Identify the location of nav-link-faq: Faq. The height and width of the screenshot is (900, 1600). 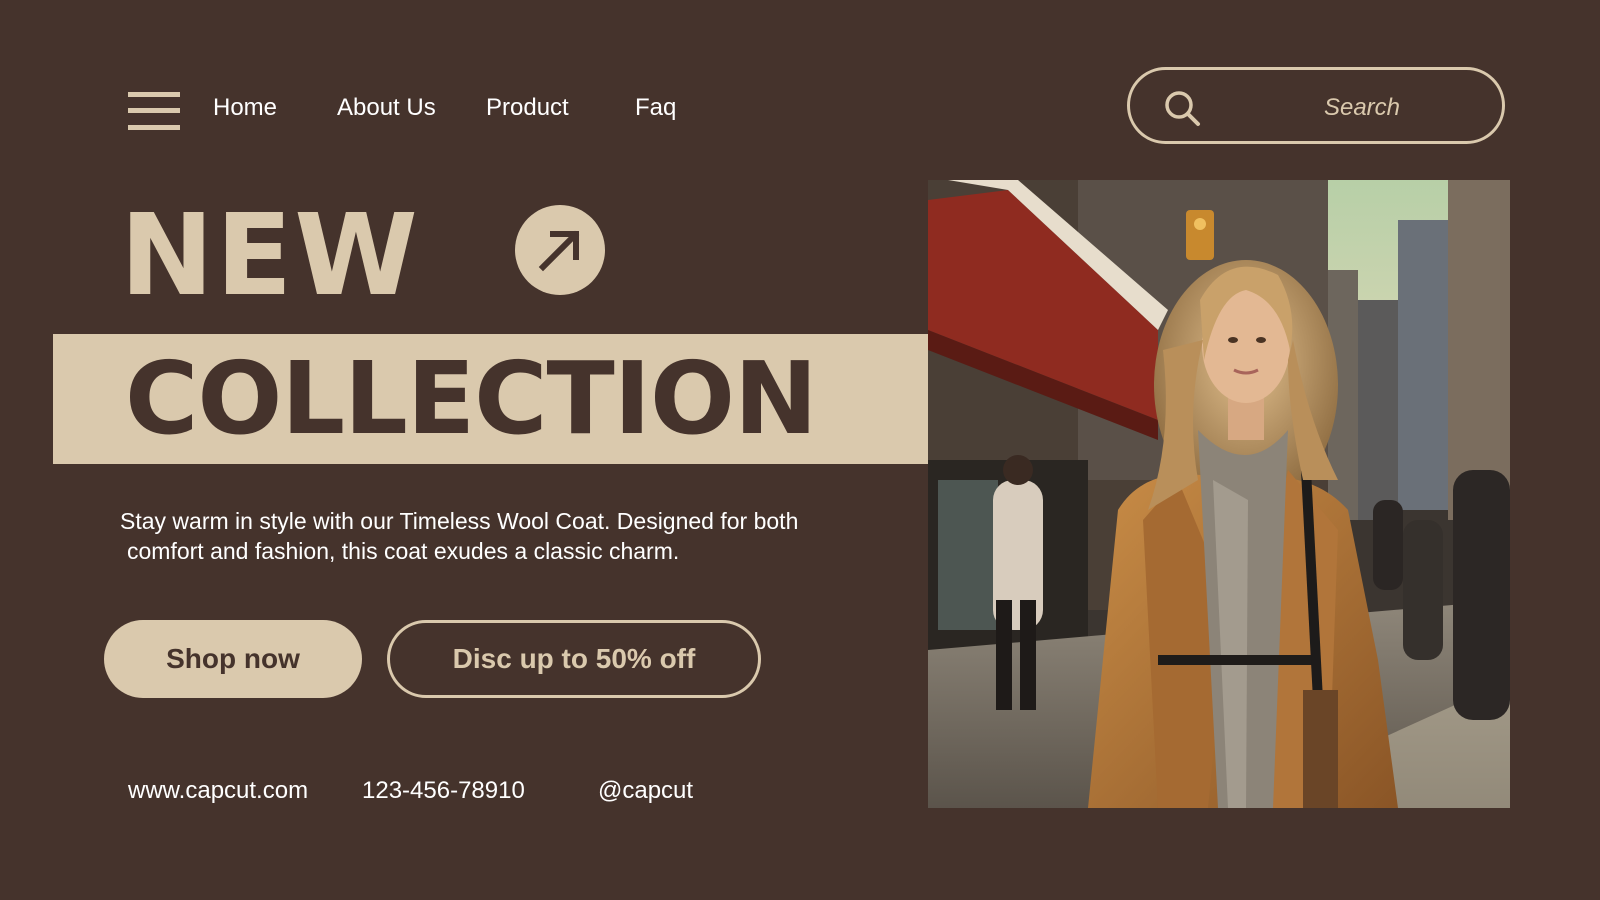
(655, 108).